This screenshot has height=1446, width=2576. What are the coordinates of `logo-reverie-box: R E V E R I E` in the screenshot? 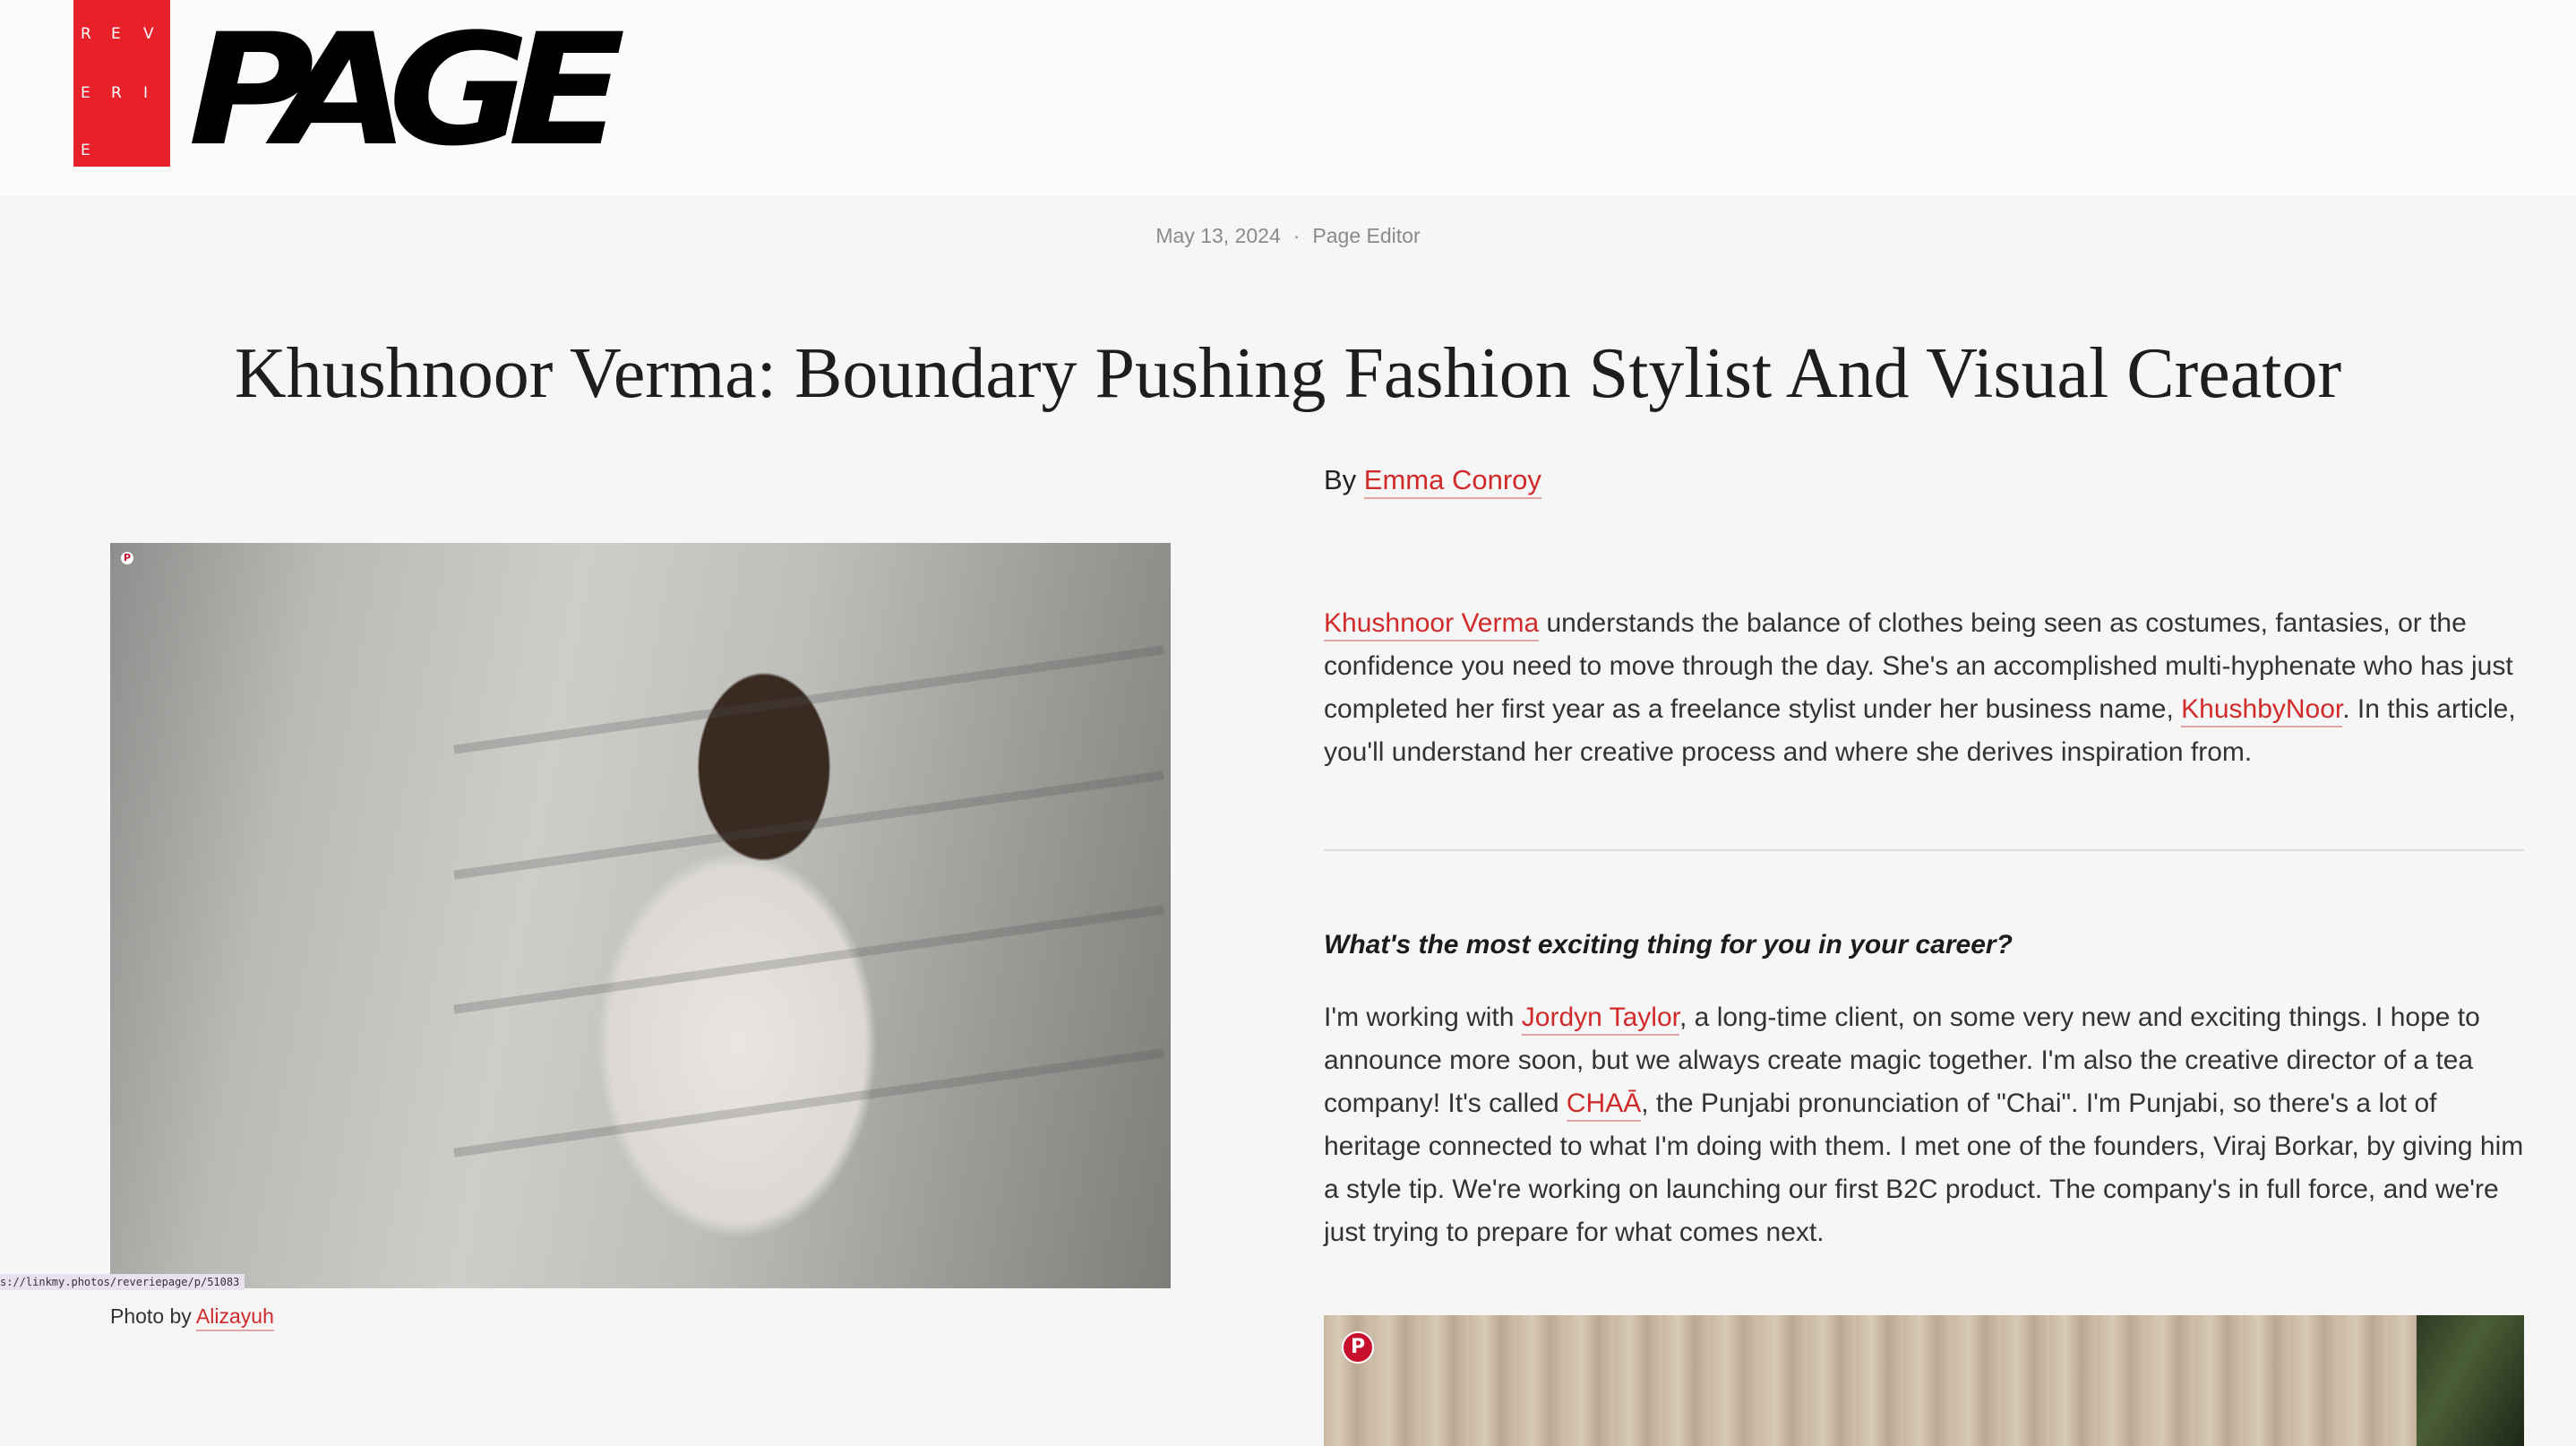 It's located at (121, 83).